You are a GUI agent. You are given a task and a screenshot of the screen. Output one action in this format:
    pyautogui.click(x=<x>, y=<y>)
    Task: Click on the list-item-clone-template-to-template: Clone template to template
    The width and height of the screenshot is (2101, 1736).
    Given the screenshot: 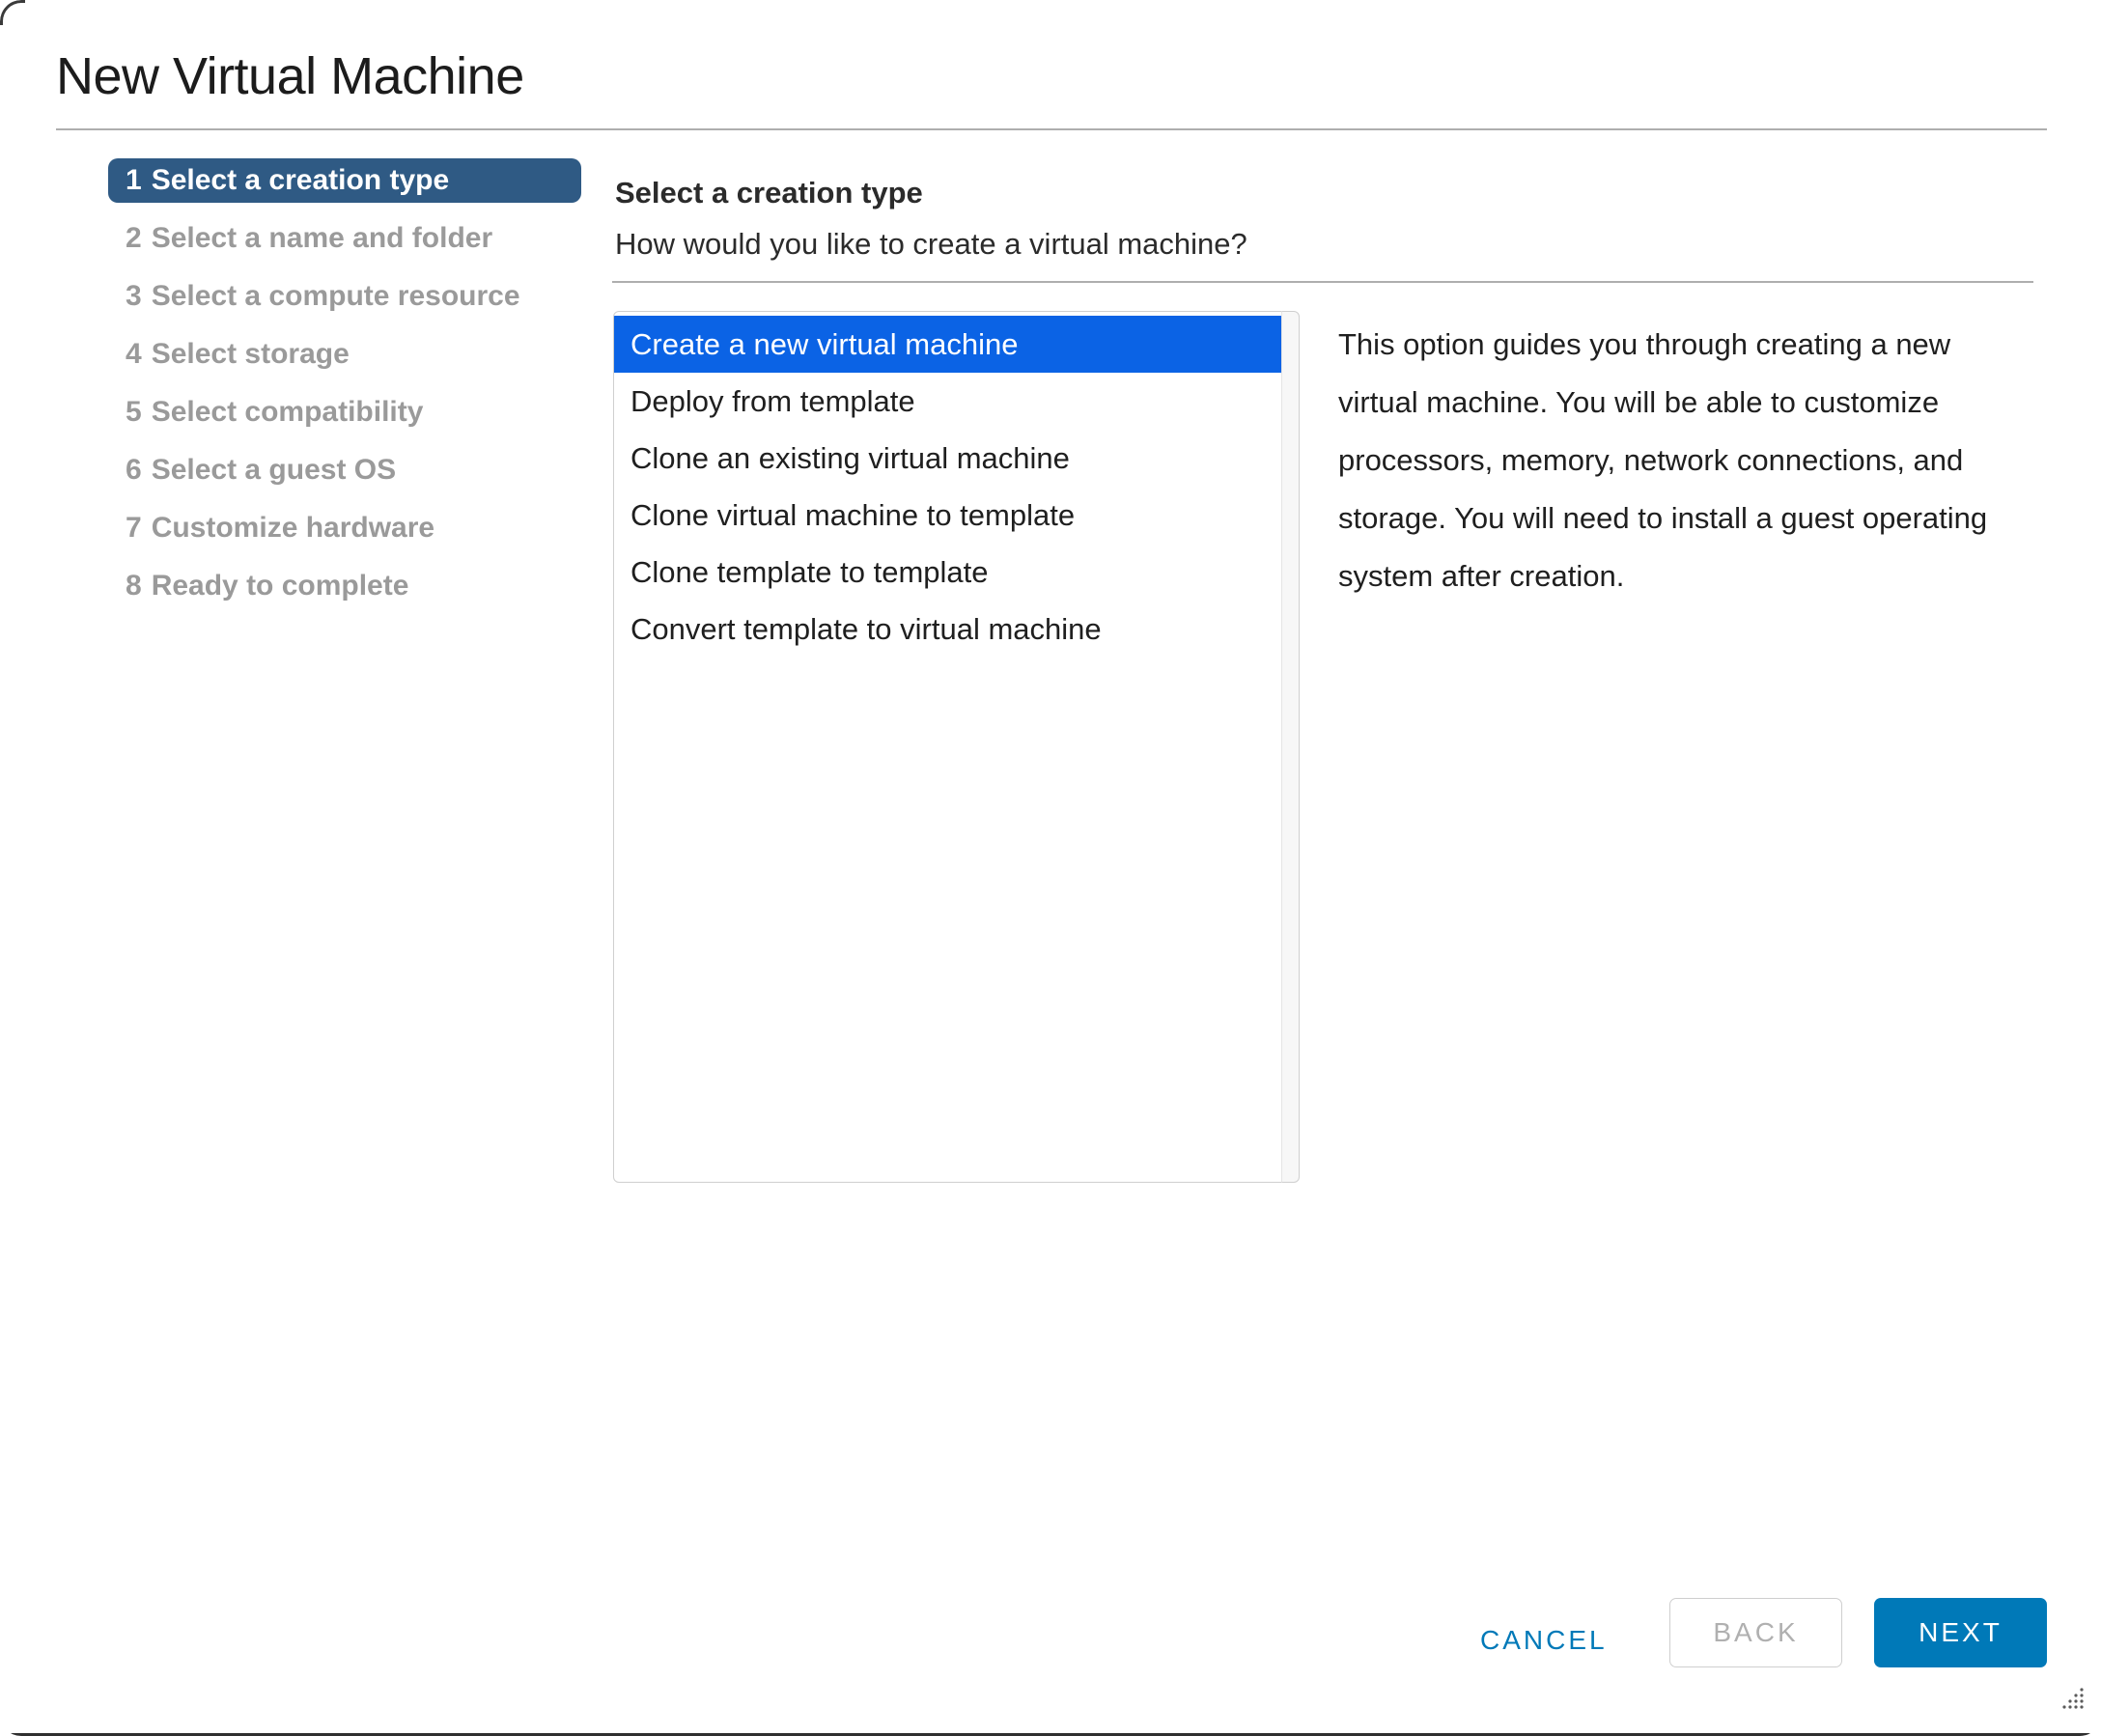 What is the action you would take?
    pyautogui.click(x=955, y=573)
    